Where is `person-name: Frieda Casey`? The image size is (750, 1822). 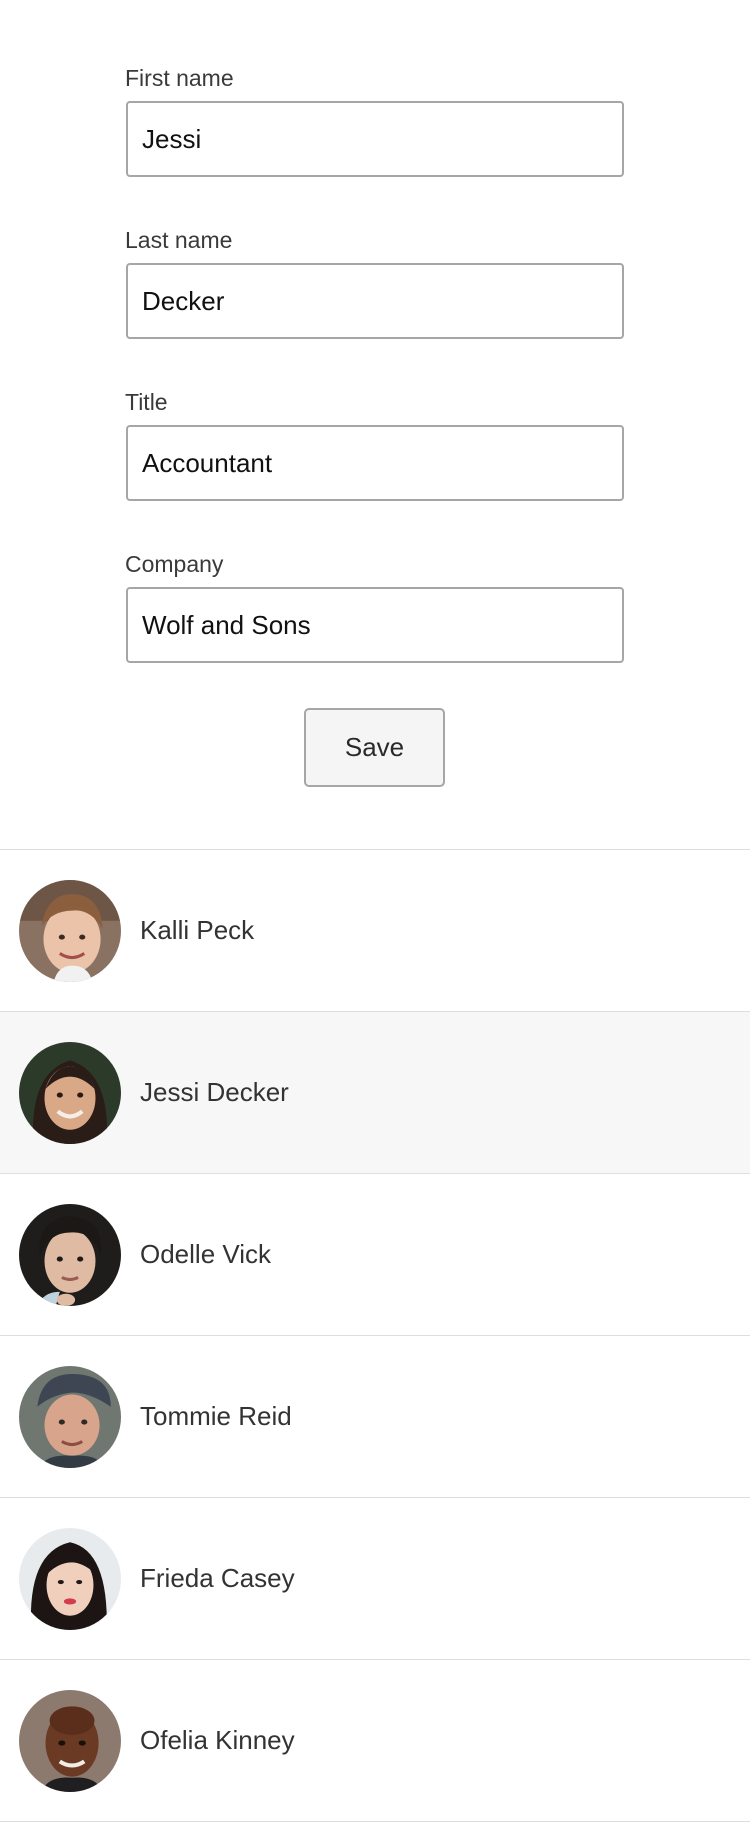
person-name: Frieda Casey is located at coordinates (217, 1578).